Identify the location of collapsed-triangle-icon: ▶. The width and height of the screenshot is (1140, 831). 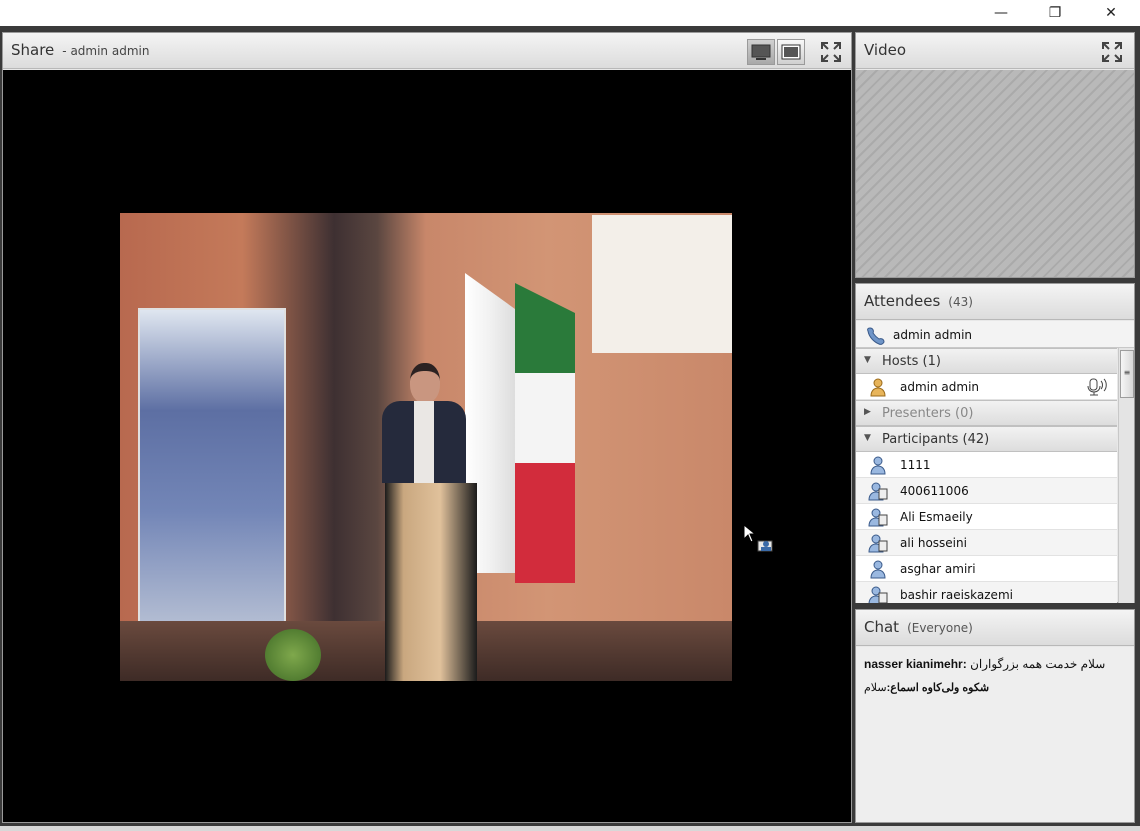
(867, 412).